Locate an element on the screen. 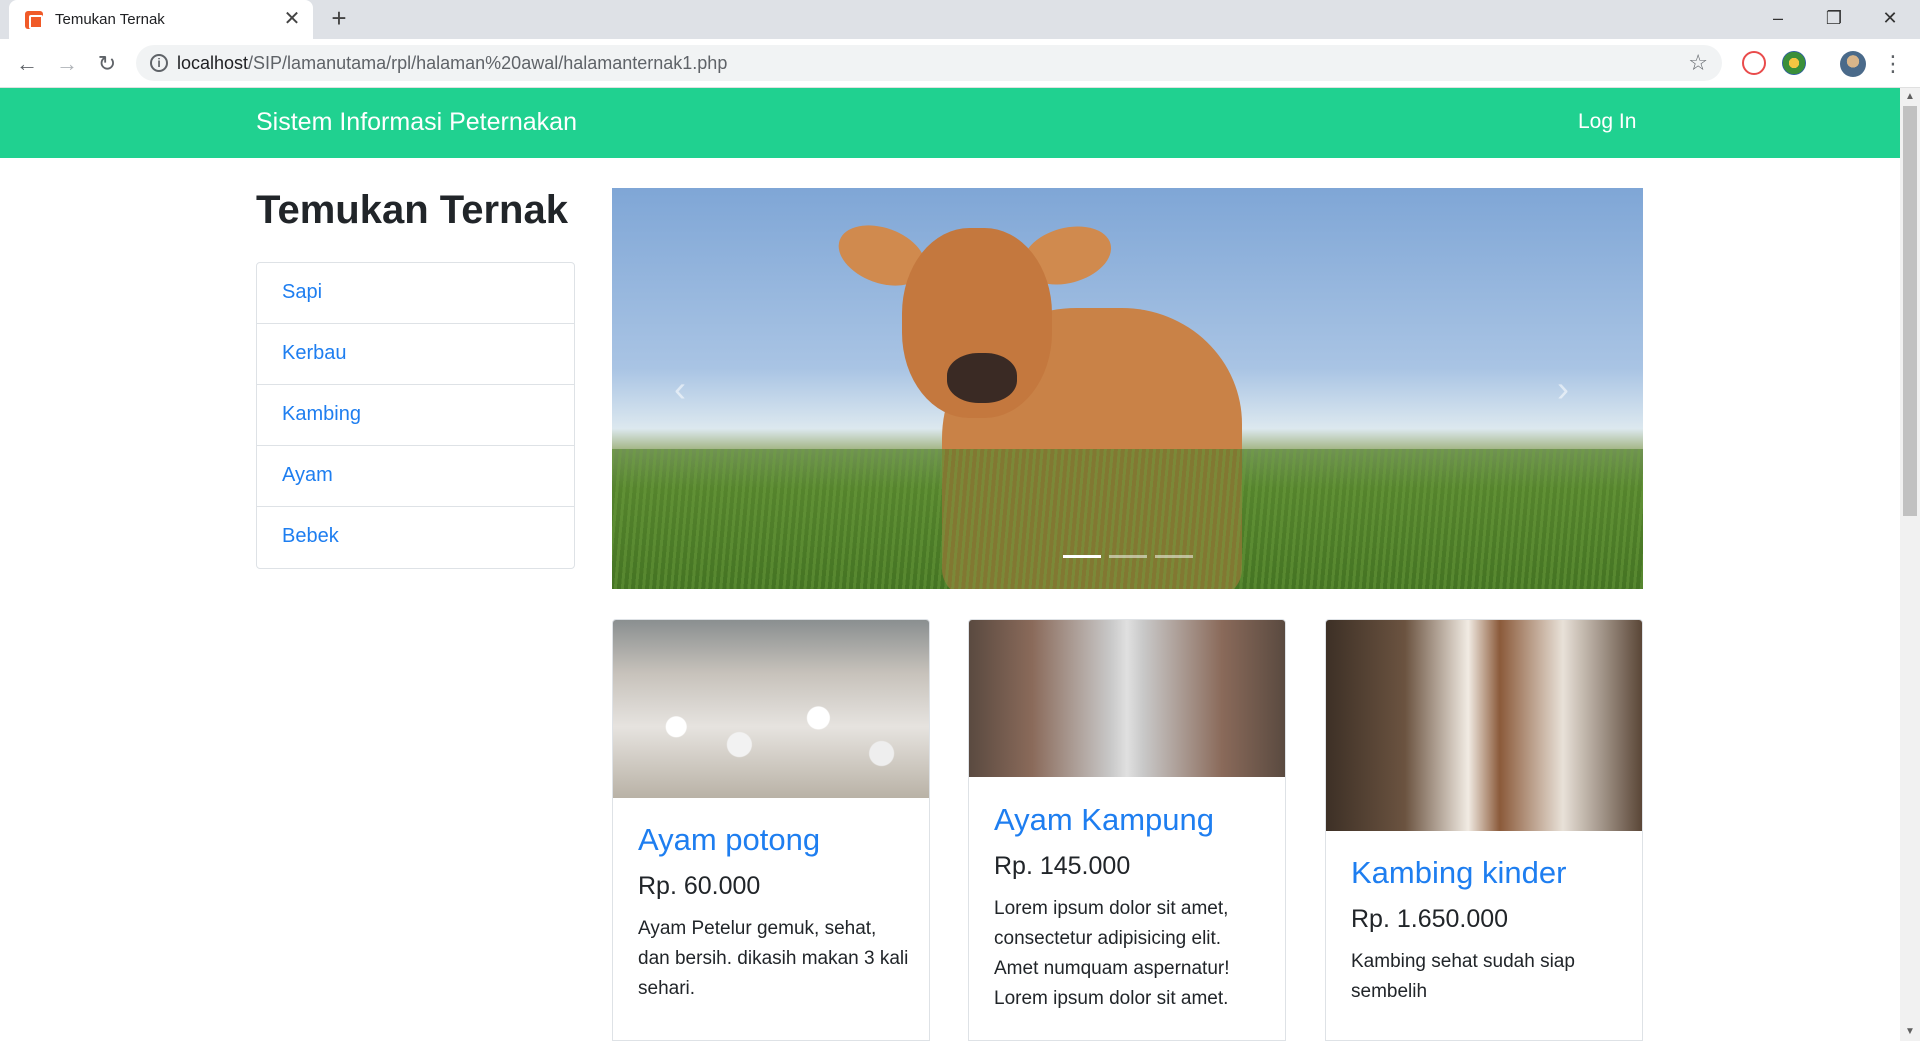  grass-field is located at coordinates (1127, 519).